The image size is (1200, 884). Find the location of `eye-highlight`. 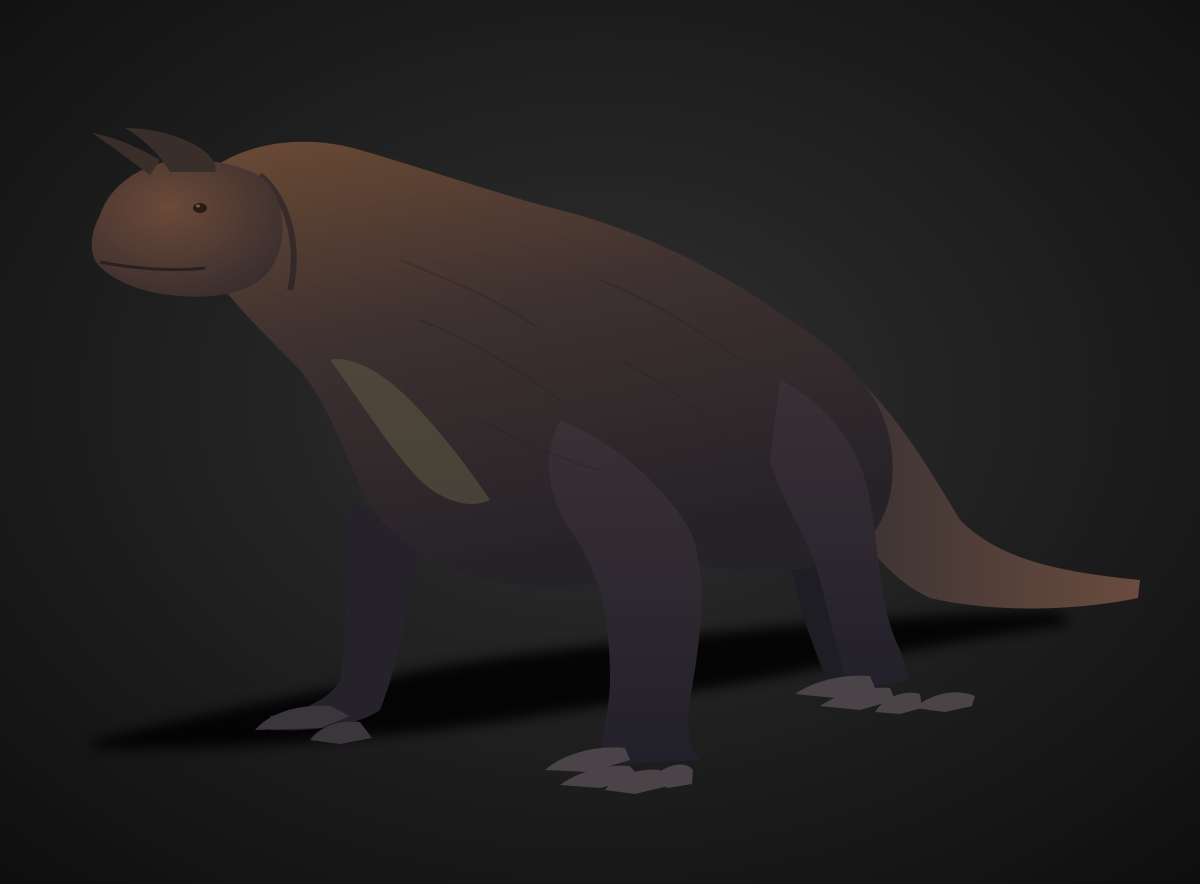

eye-highlight is located at coordinates (198, 206).